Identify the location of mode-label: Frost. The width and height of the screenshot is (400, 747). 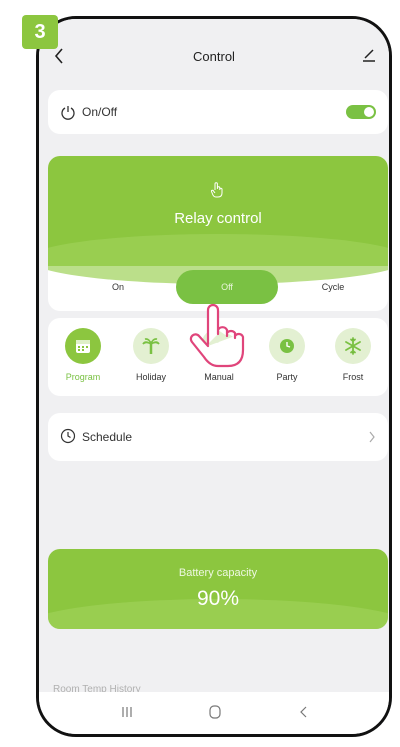
(353, 377).